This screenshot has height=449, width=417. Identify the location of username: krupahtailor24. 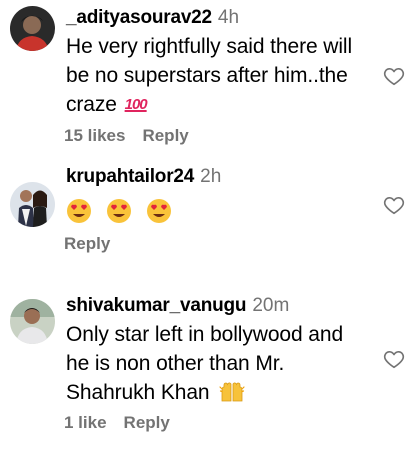
(130, 176).